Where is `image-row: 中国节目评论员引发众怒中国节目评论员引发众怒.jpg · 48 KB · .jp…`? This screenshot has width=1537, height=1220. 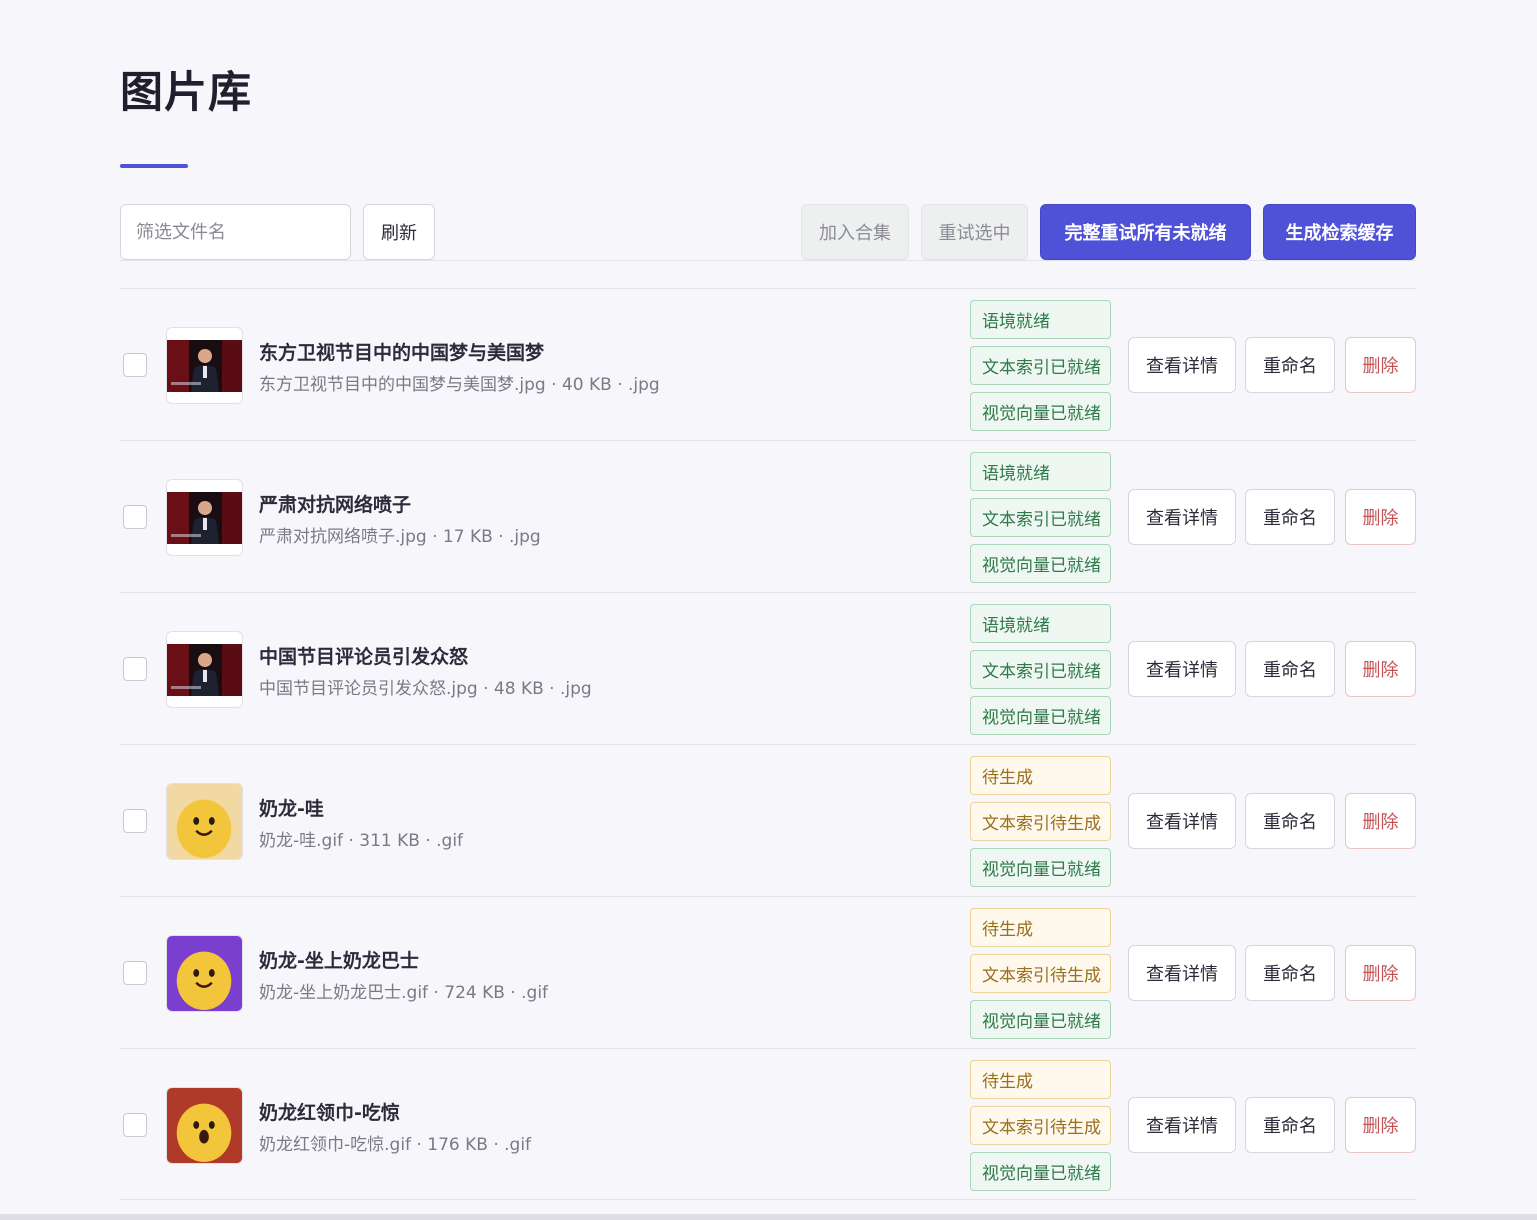 image-row: 中国节目评论员引发众怒中国节目评论员引发众怒.jpg · 48 KB · .jp… is located at coordinates (768, 668).